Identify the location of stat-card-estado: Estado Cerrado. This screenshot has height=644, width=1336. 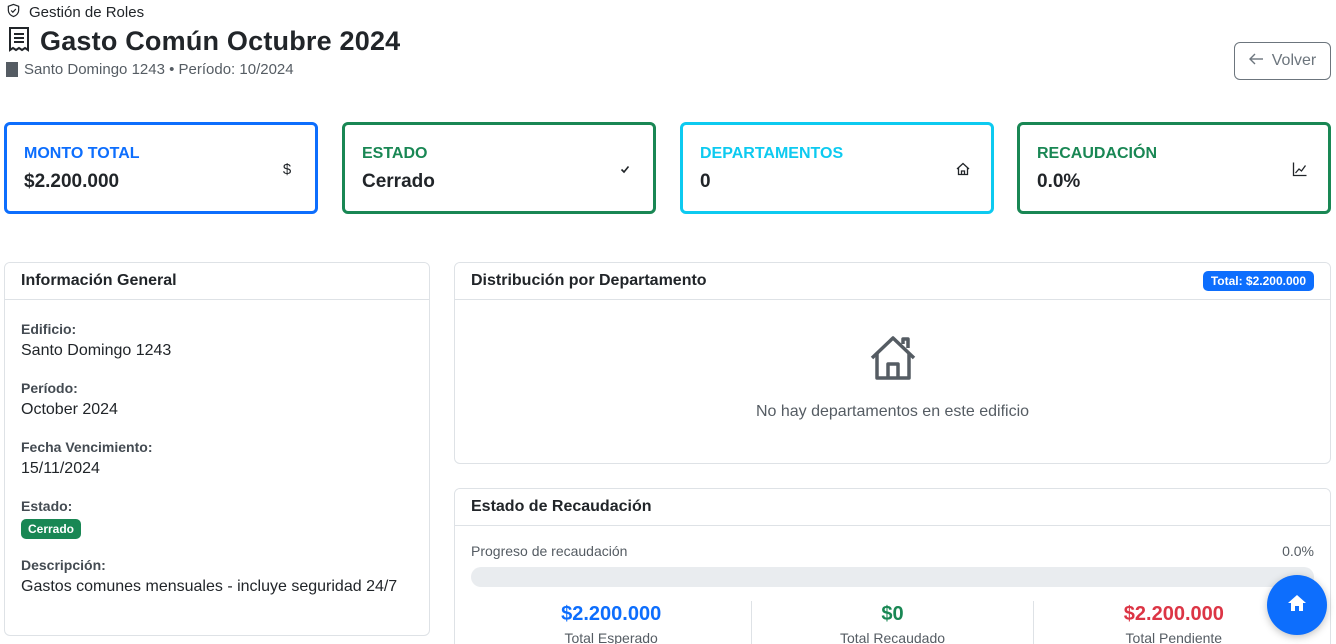
(499, 168).